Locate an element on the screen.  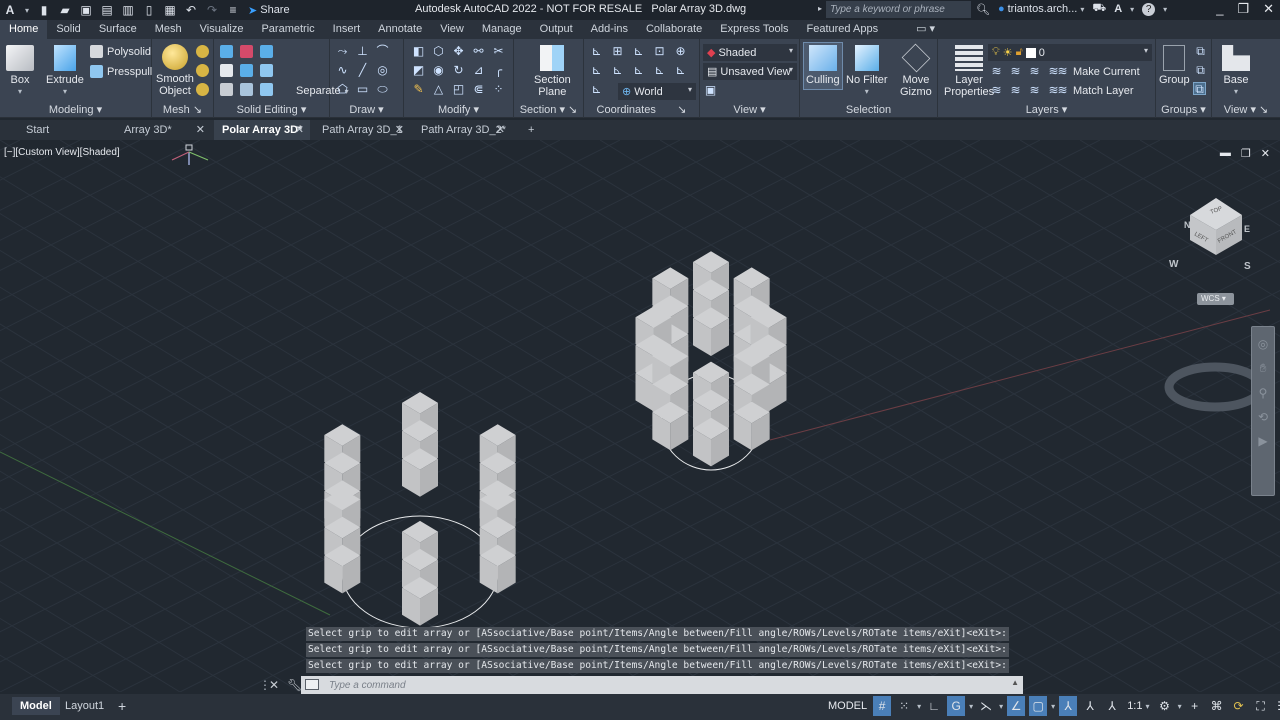
layer-dropdown: 💡︎ ☀ 🔓︎ 0 ▾ is located at coordinates (1070, 52).